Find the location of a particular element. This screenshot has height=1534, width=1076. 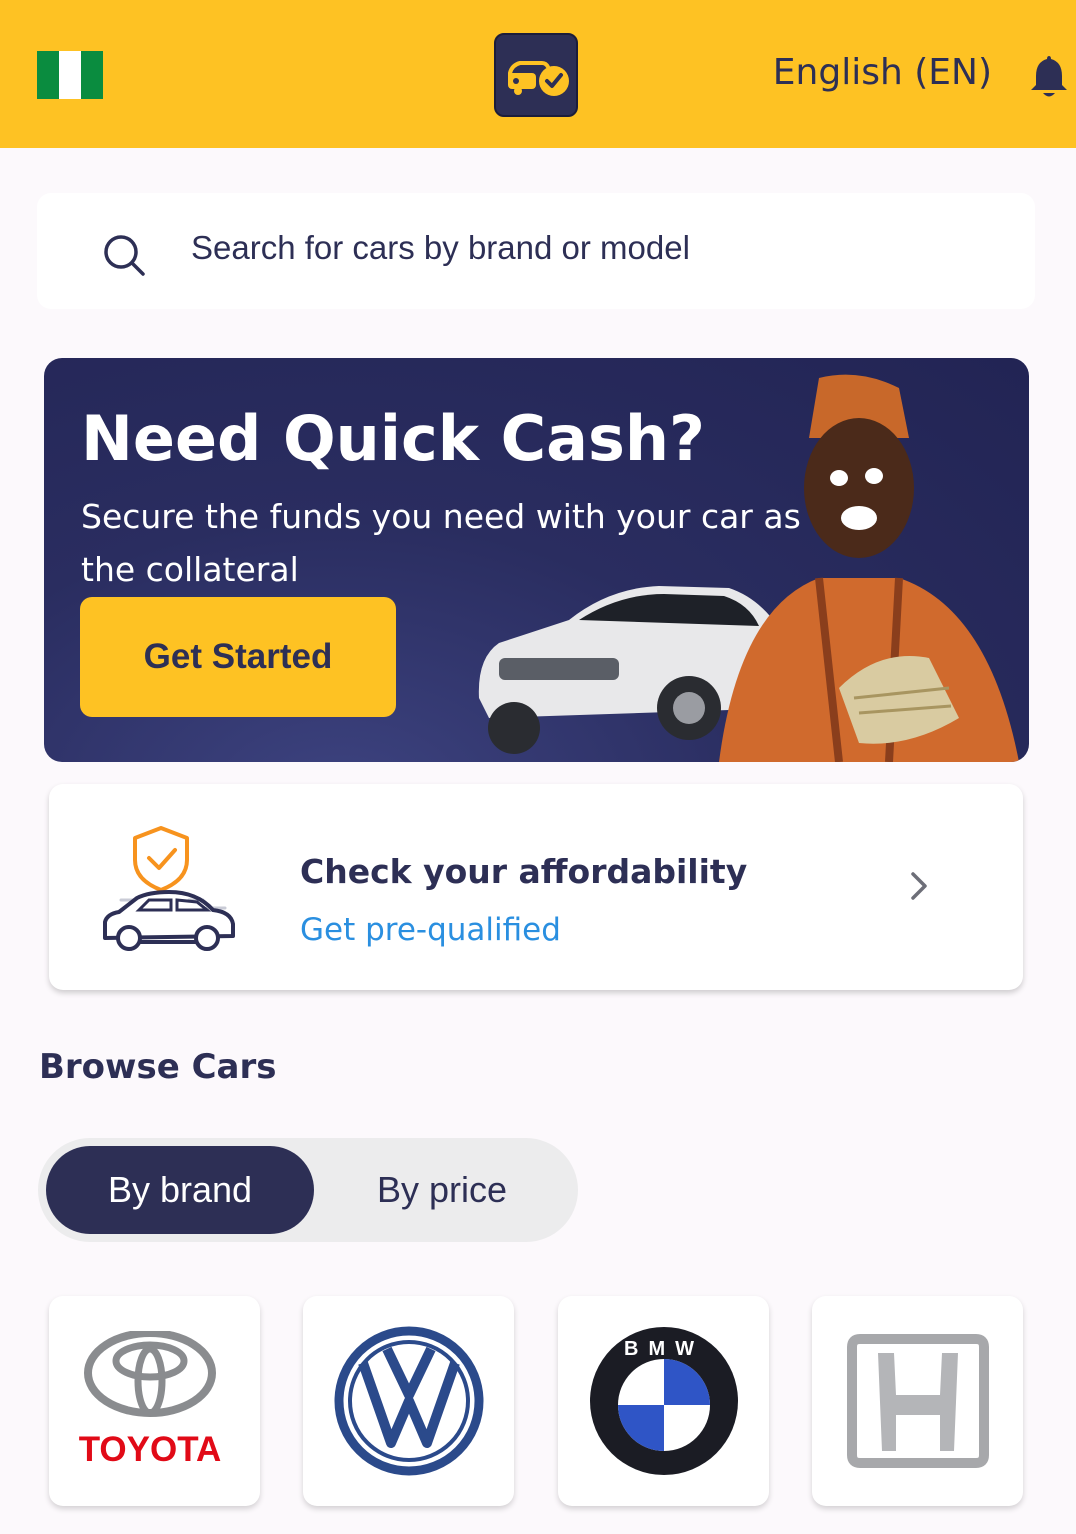

browse-cars-heading: Browse Cars is located at coordinates (158, 1067).